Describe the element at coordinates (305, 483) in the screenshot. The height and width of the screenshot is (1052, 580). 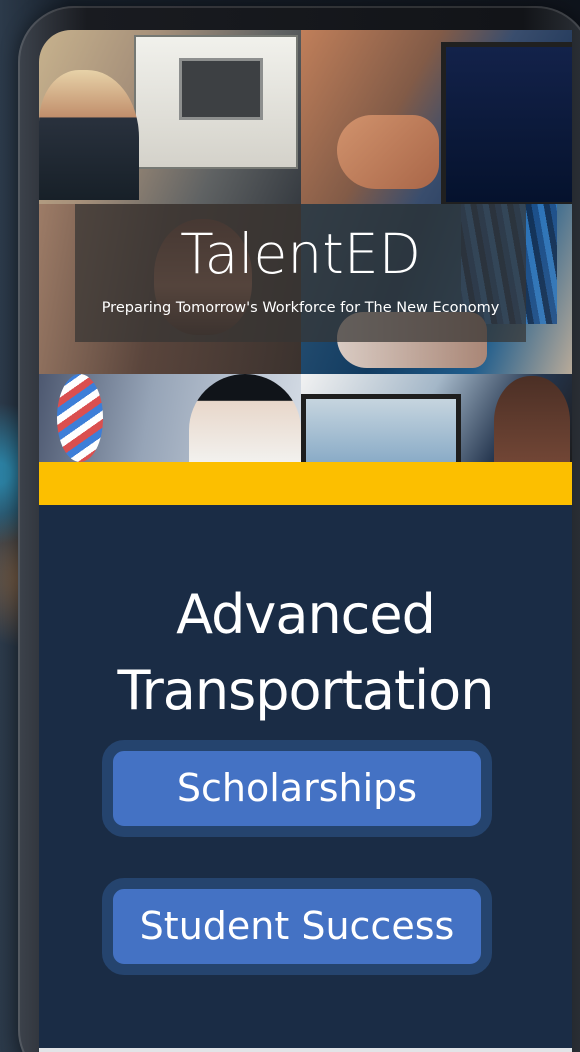
I see `accent-bar` at that location.